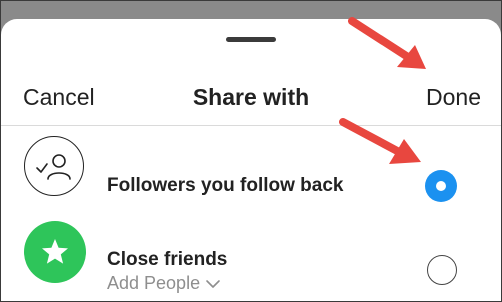 The image size is (502, 302). I want to click on add-people-label: Add People, so click(154, 283).